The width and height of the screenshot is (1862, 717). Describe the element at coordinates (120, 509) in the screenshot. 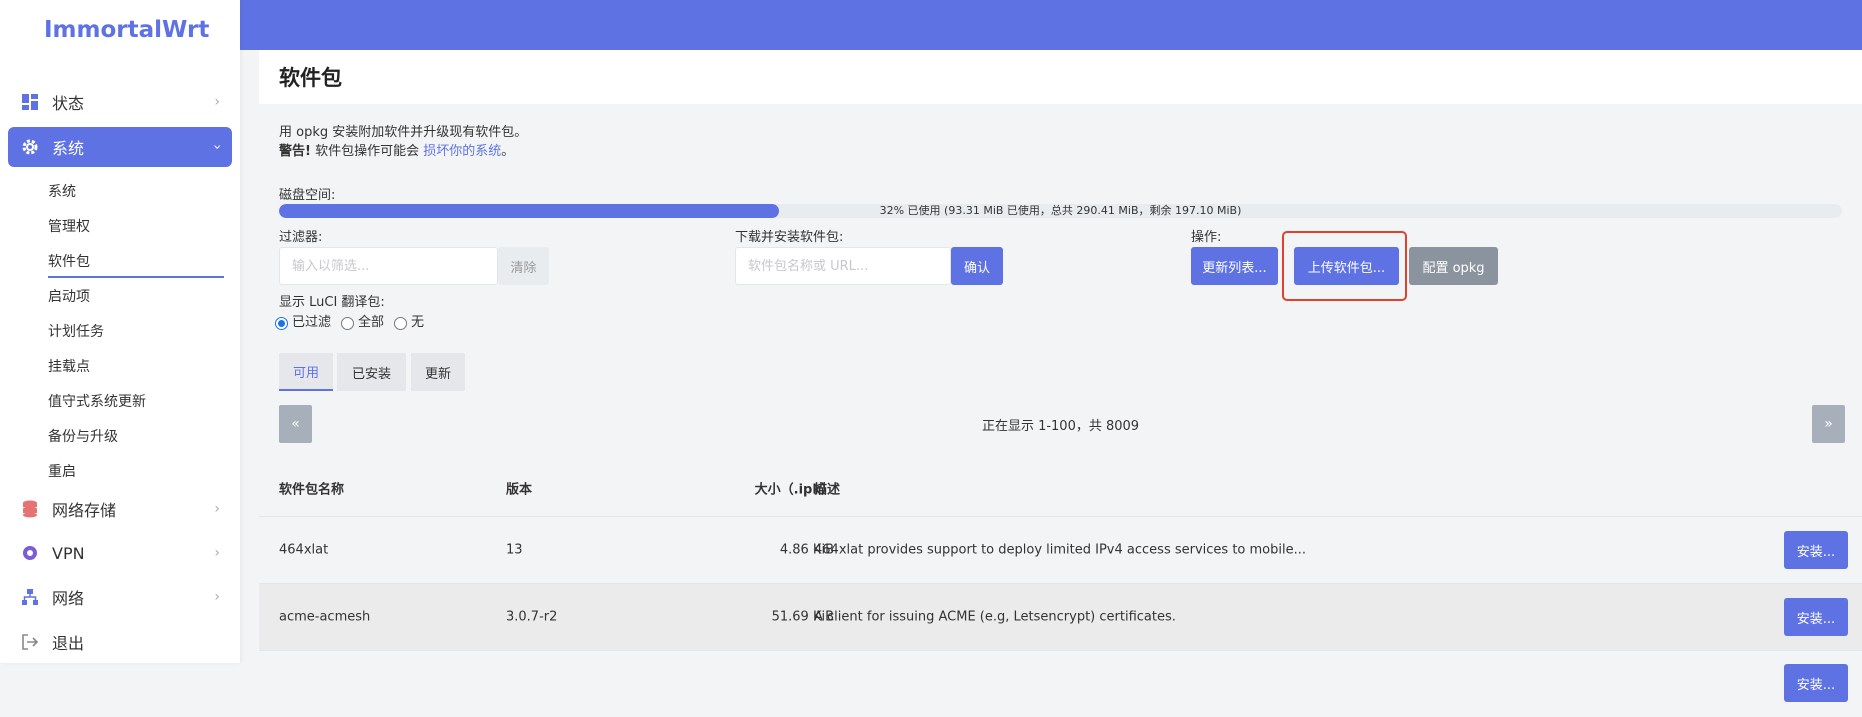

I see `sidebar-item-nas: 网络存储 ›` at that location.